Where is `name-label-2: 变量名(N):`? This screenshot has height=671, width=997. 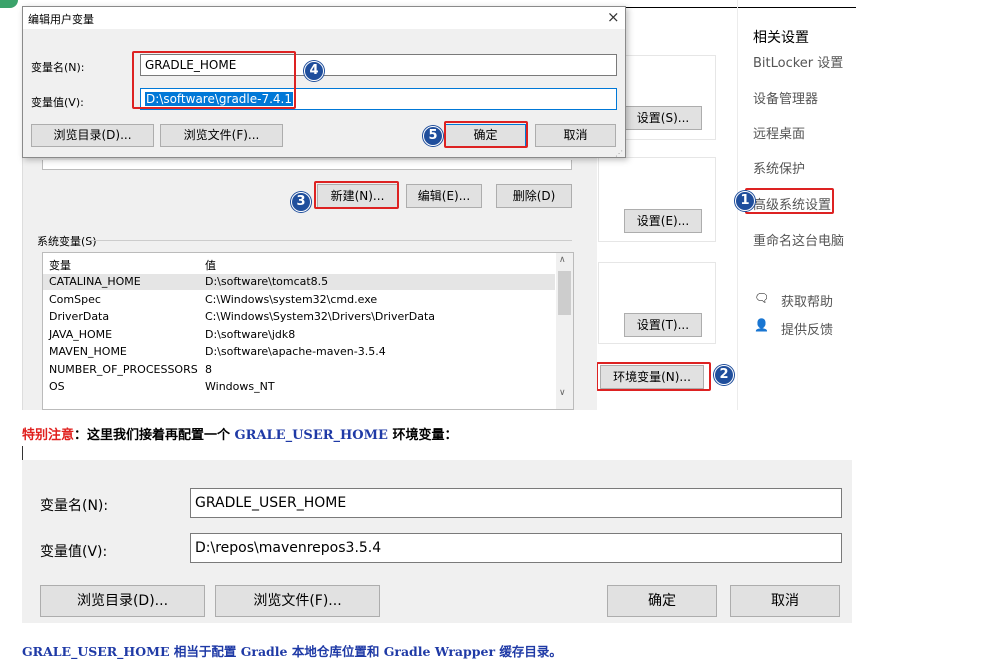
name-label-2: 变量名(N): is located at coordinates (74, 506).